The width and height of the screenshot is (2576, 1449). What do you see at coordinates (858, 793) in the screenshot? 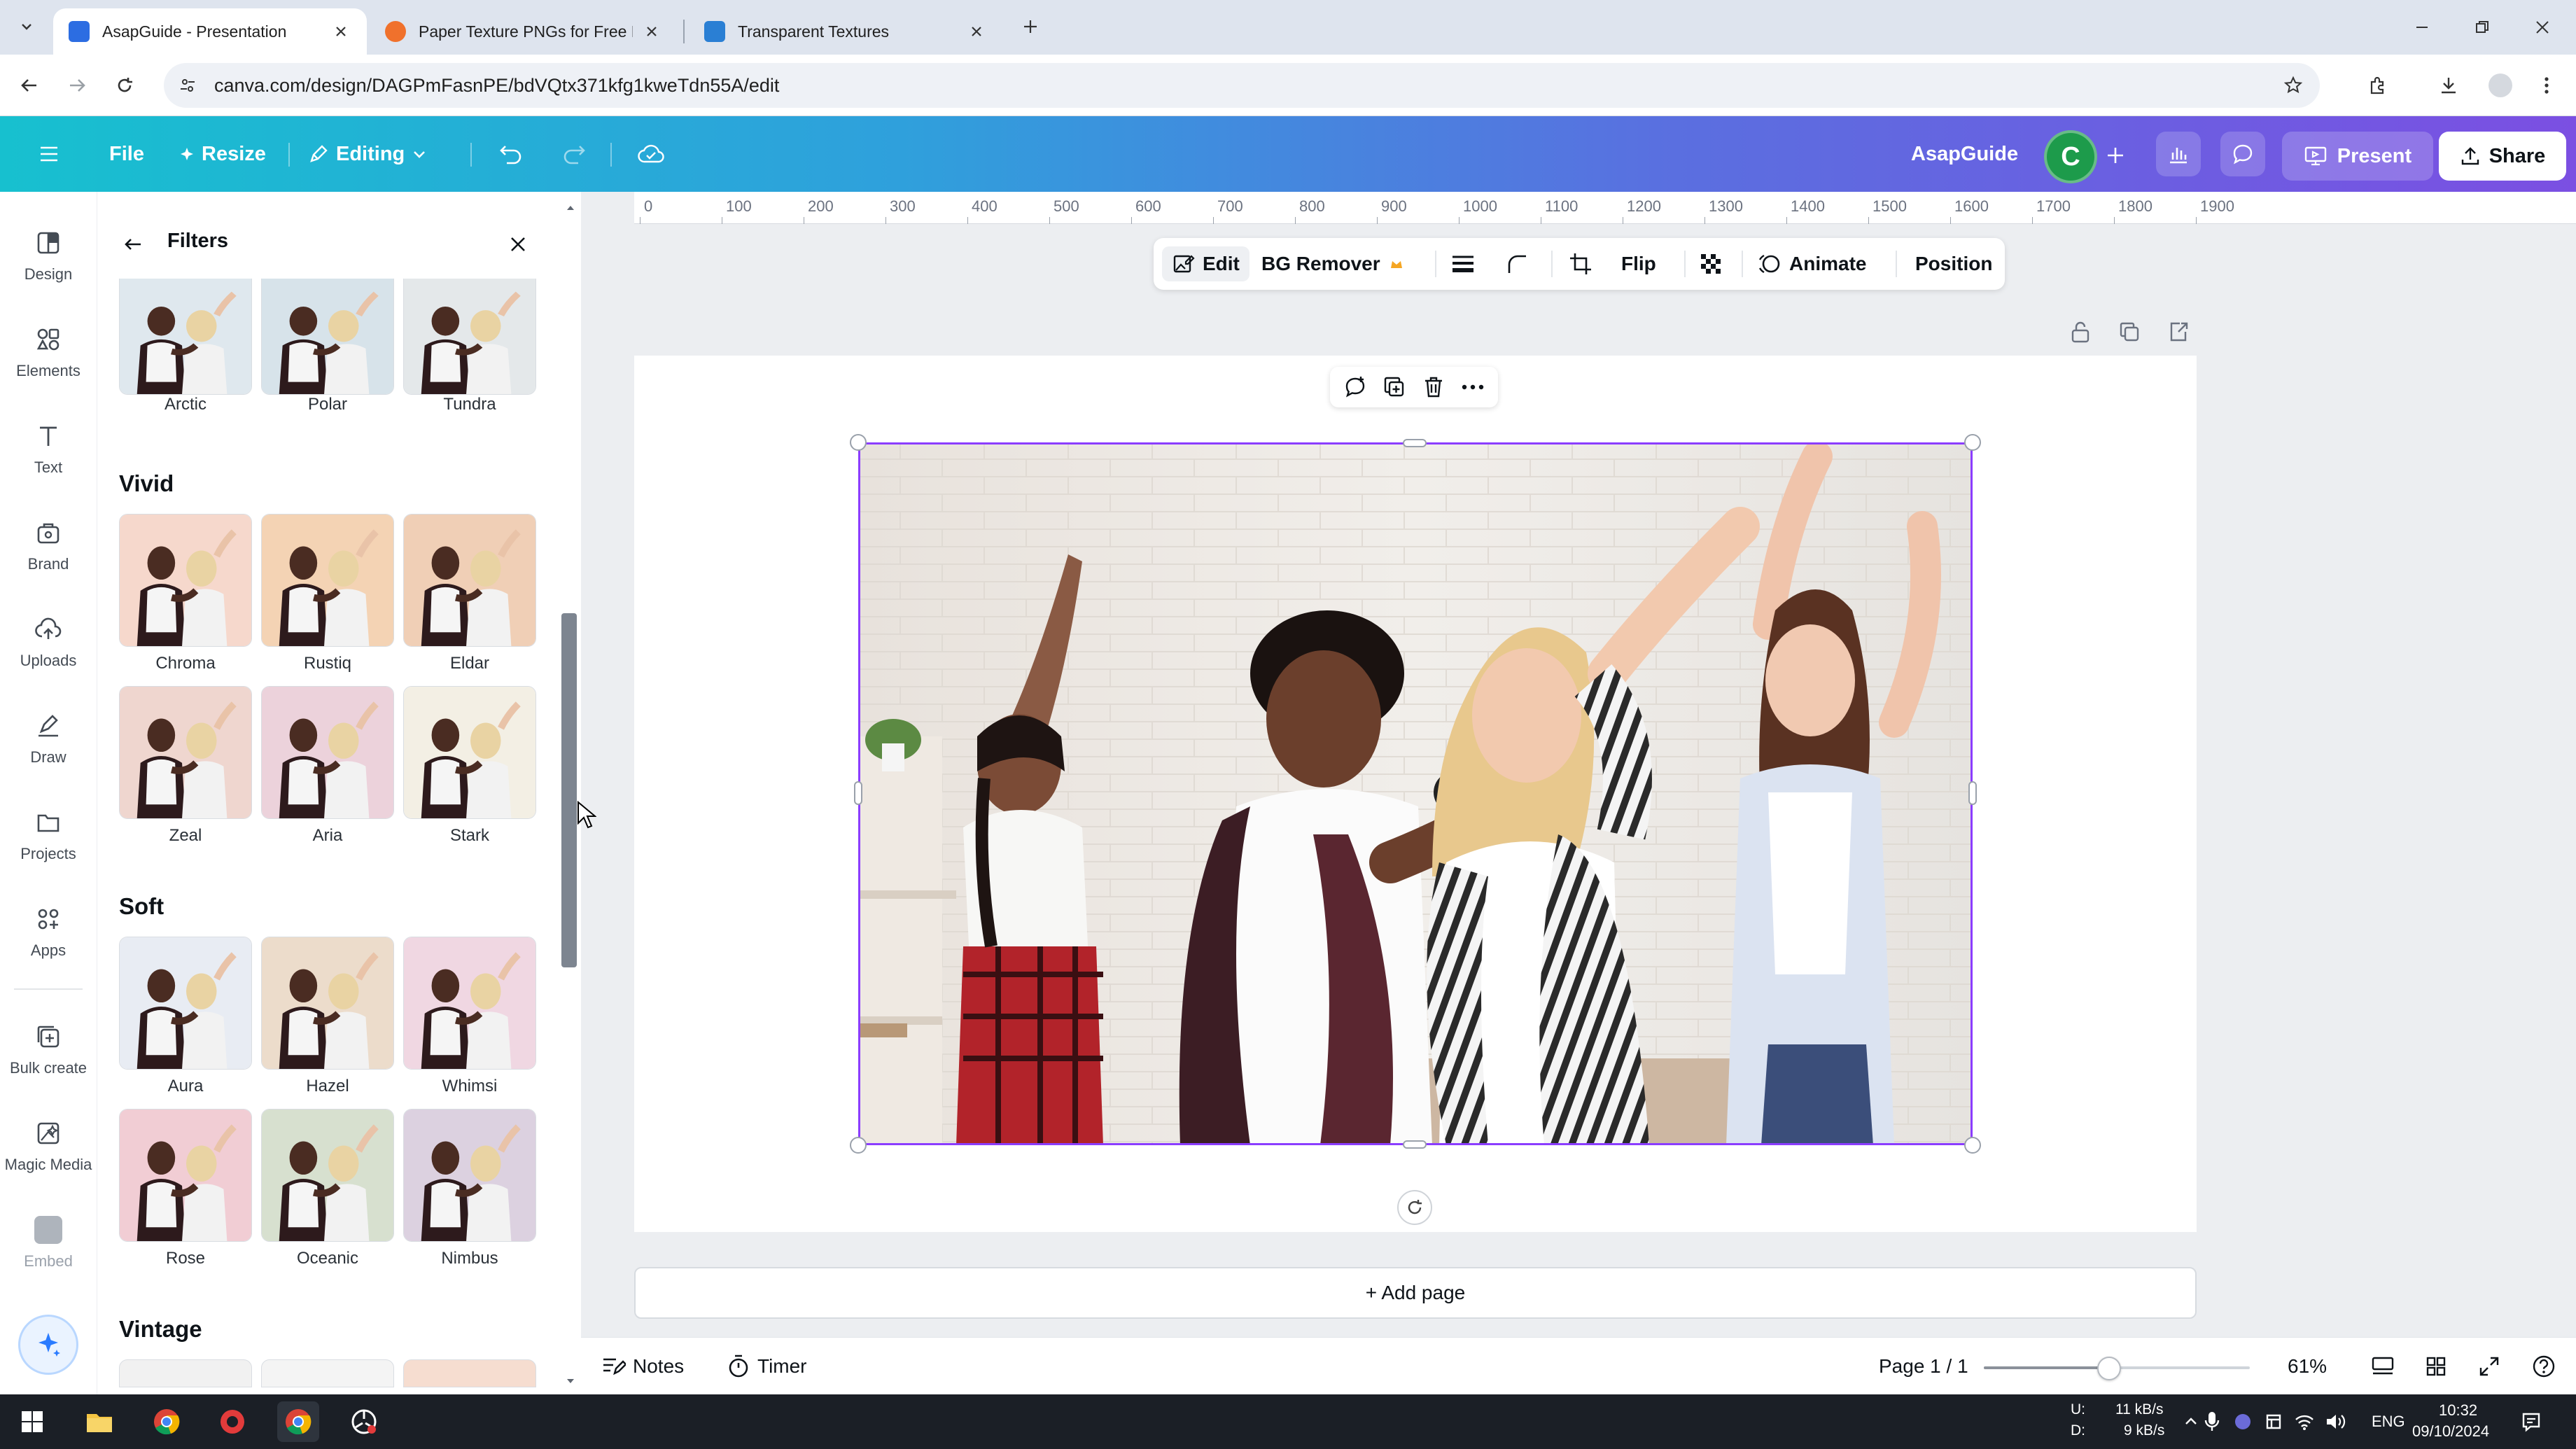
I see `resize-handle-left` at bounding box center [858, 793].